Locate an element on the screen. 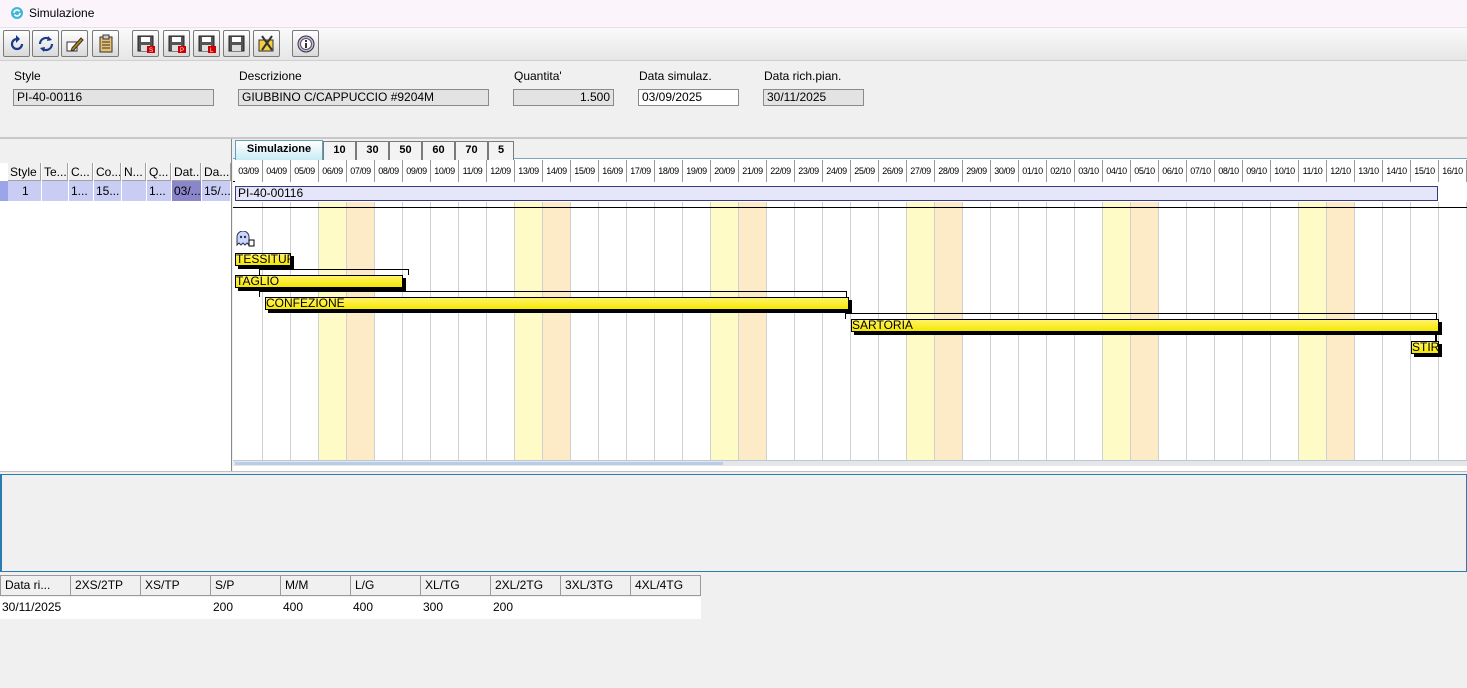 This screenshot has width=1467, height=688. refresh-button is located at coordinates (45, 43).